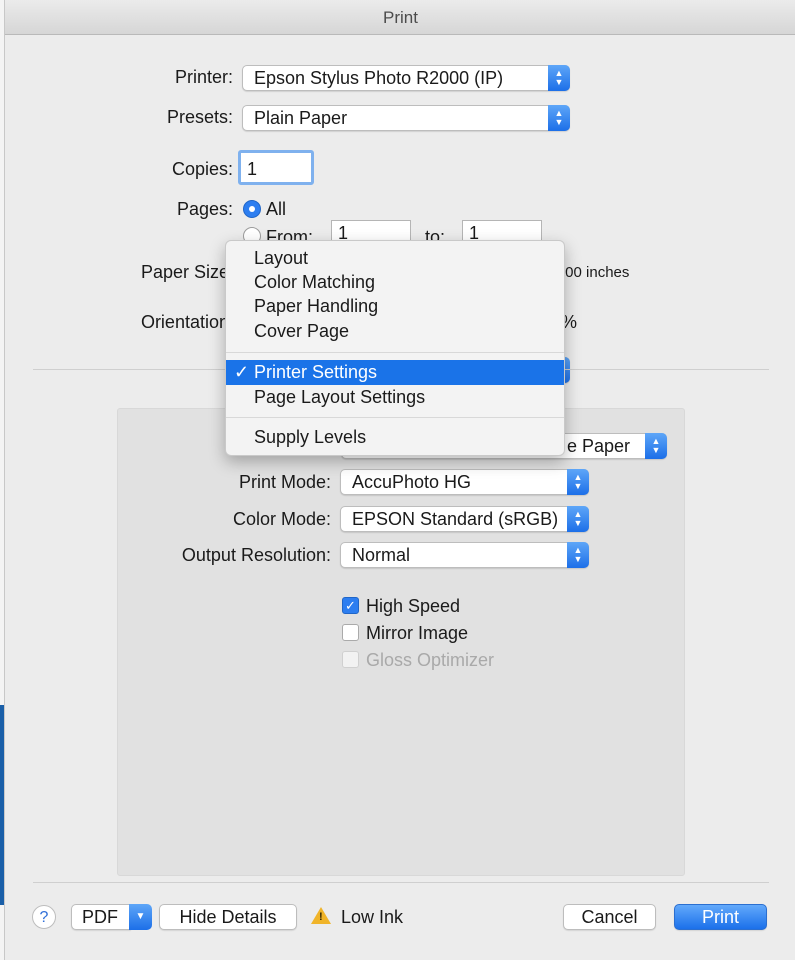  I want to click on pages-all-radio, so click(252, 209).